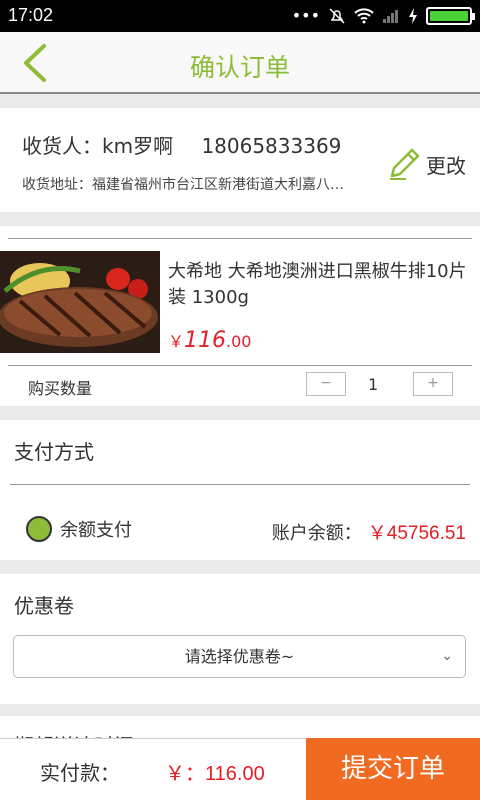 The image size is (480, 800). What do you see at coordinates (413, 15) in the screenshot?
I see `charging-icon` at bounding box center [413, 15].